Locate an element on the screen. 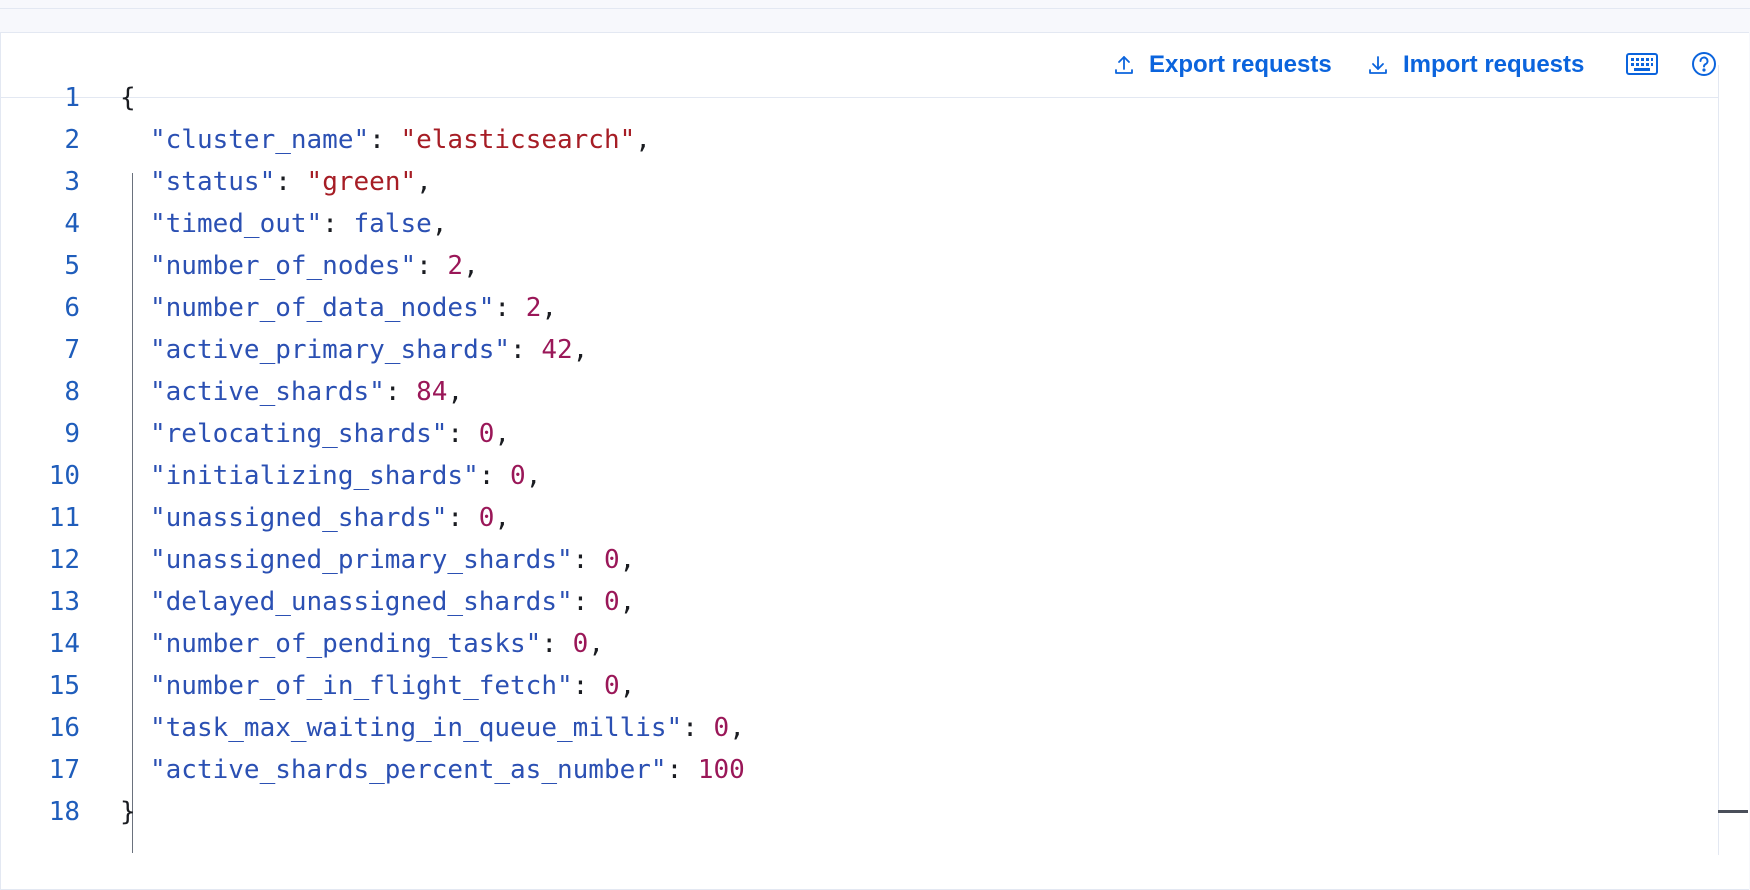  top-divider is located at coordinates (875, 4).